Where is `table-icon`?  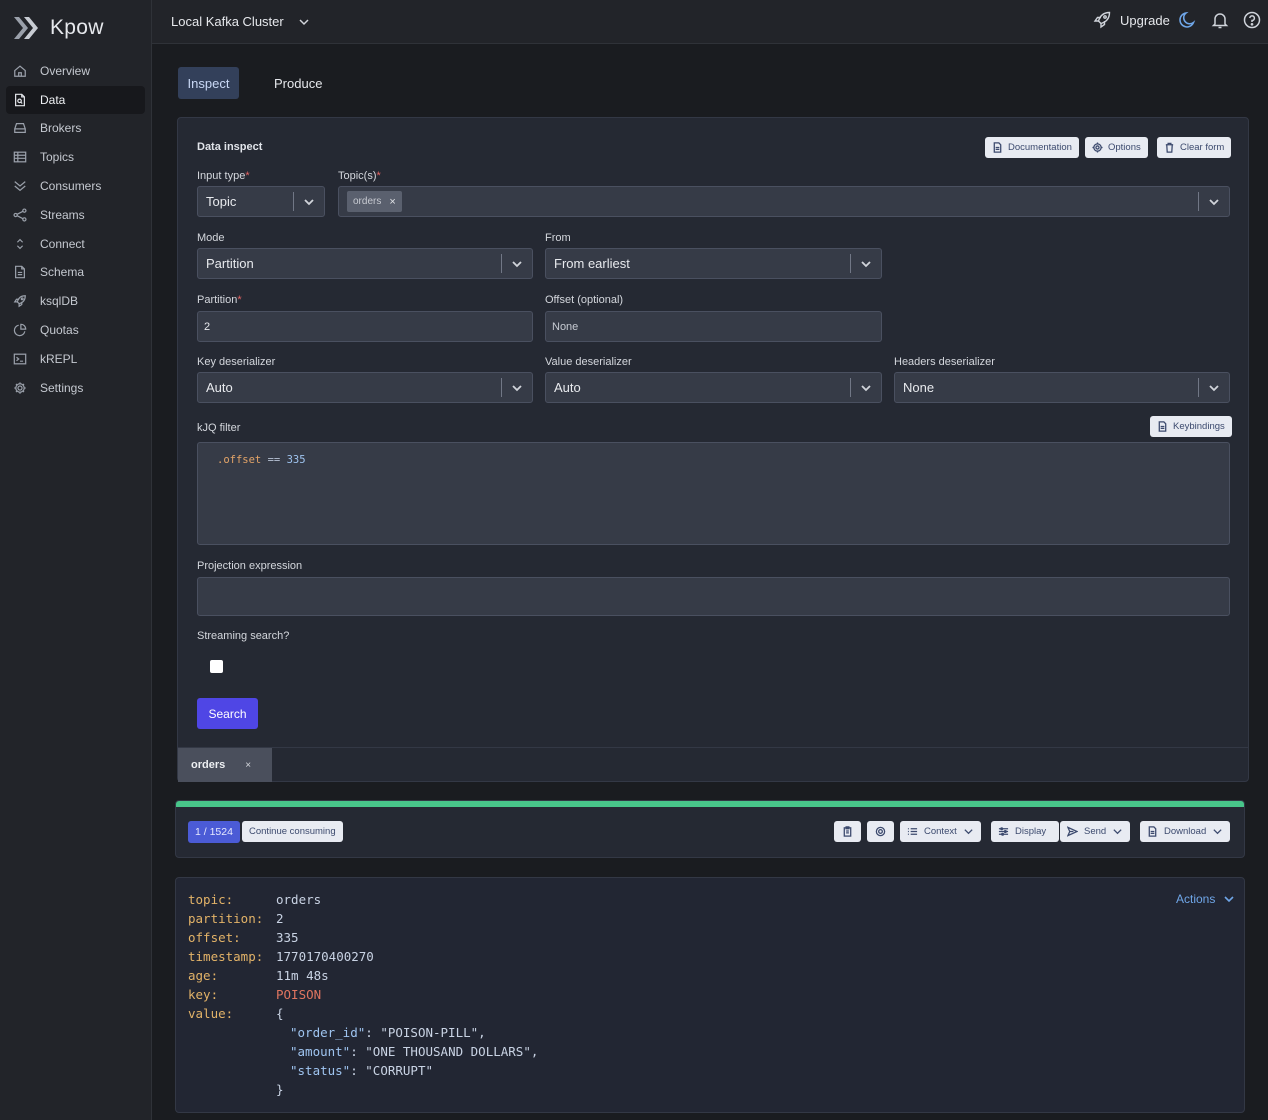 table-icon is located at coordinates (20, 157).